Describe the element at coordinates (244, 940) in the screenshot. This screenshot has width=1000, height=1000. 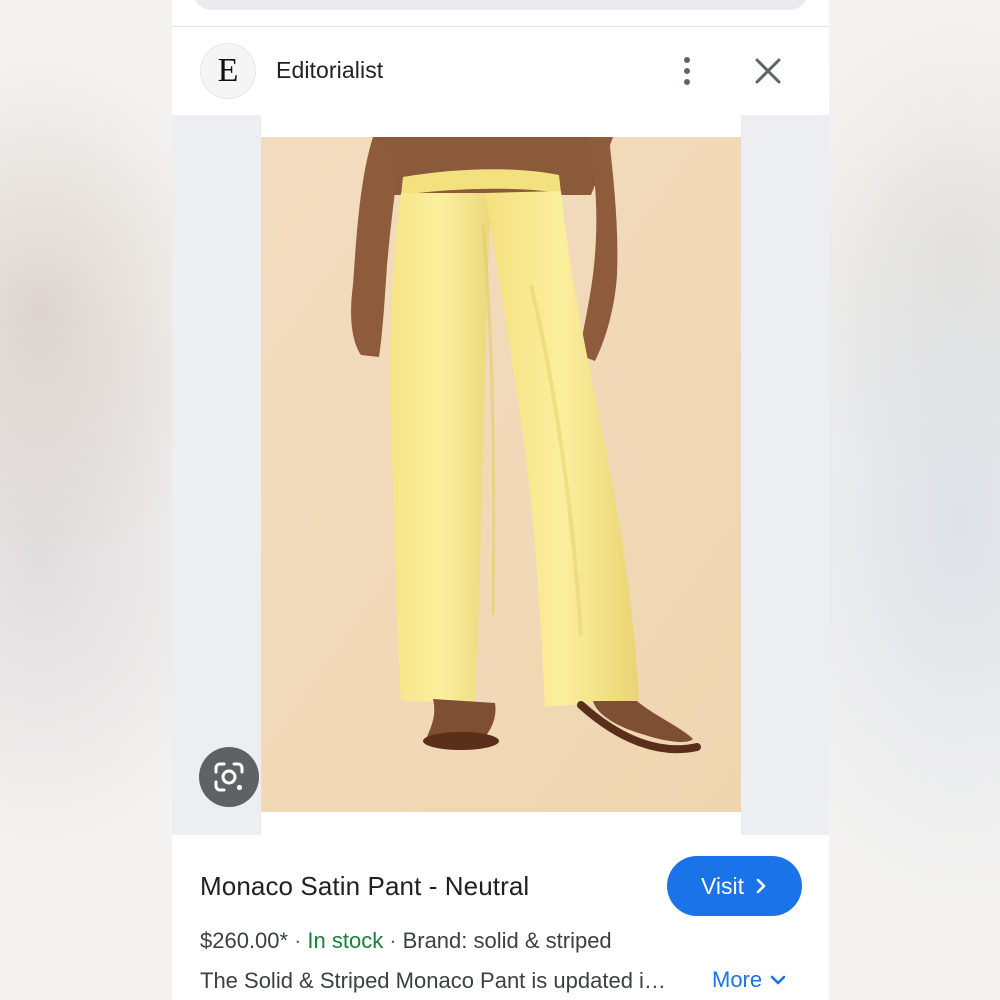
I see `price: $260.00*` at that location.